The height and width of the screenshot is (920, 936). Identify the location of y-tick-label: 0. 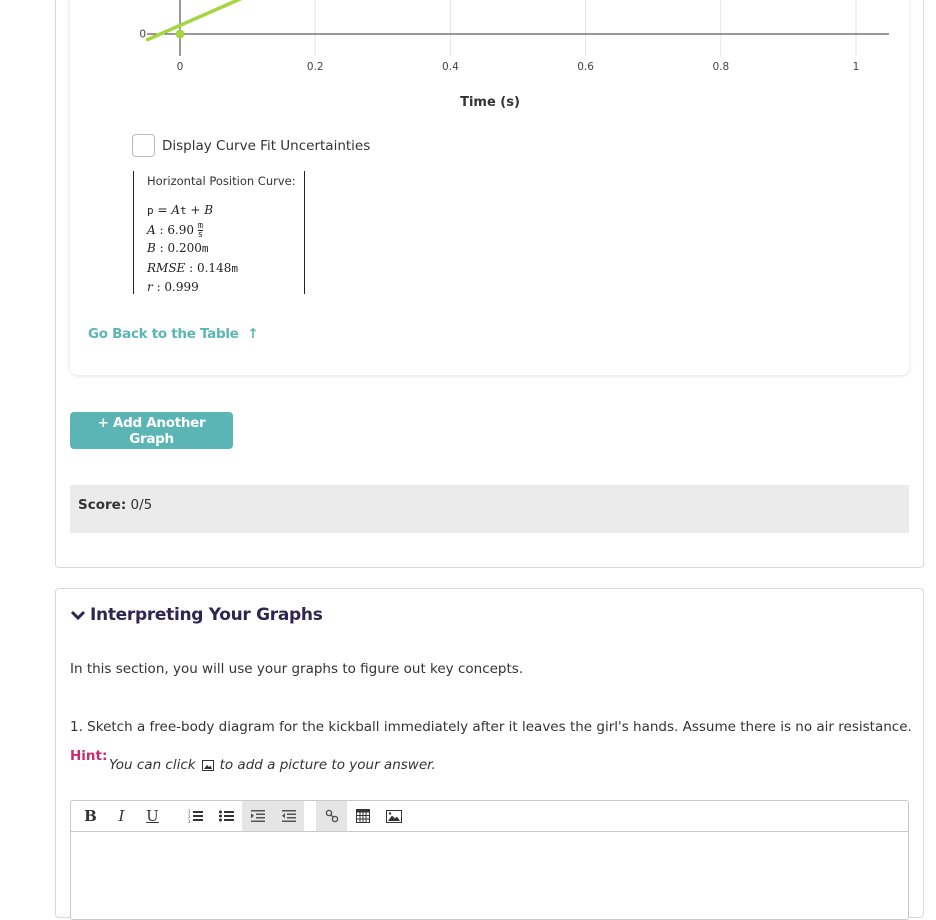
(142, 35).